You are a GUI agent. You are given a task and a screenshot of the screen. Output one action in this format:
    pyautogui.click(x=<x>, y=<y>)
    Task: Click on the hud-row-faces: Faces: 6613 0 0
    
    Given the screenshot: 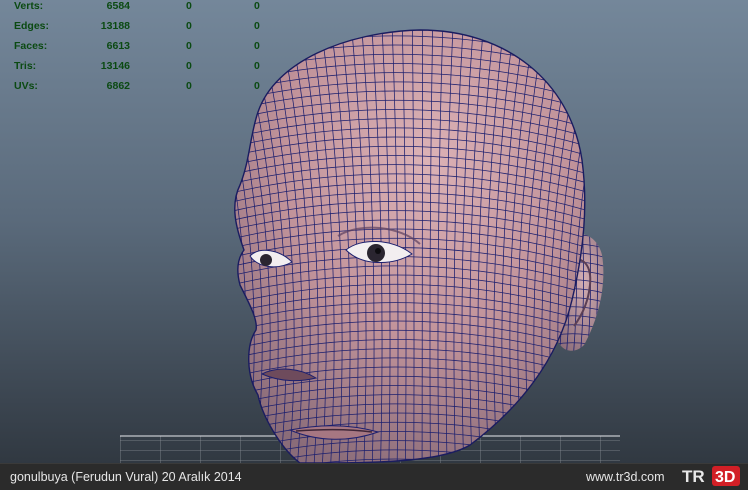 What is the action you would take?
    pyautogui.click(x=135, y=50)
    